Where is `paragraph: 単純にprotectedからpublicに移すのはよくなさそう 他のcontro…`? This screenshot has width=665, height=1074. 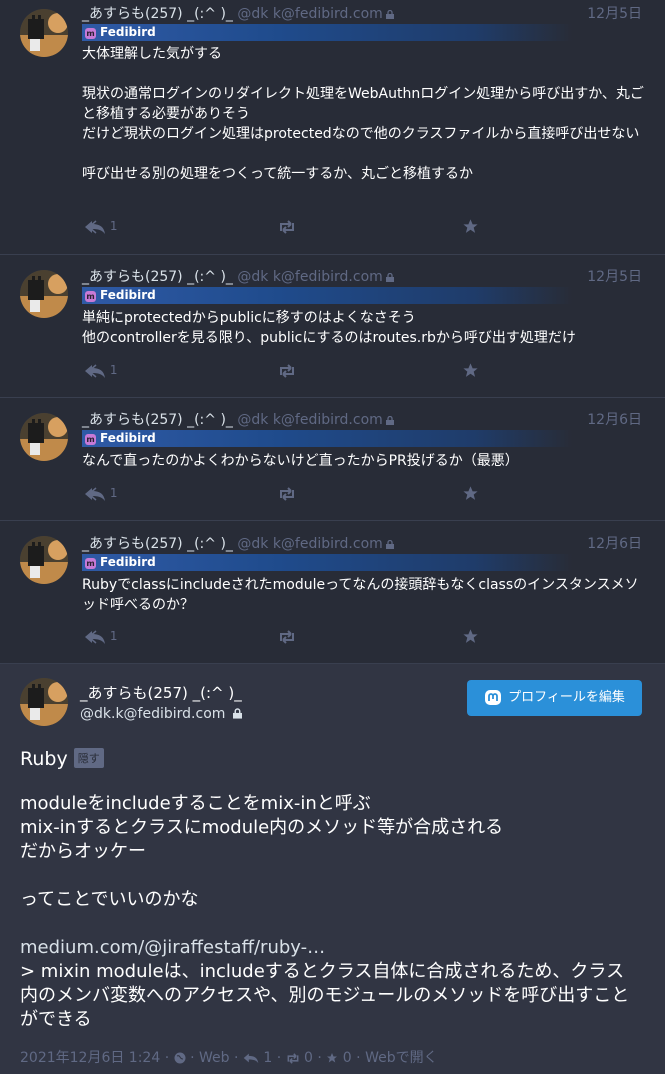 paragraph: 単純にprotectedからpublicに移すのはよくなさそう 他のcontro… is located at coordinates (329, 328).